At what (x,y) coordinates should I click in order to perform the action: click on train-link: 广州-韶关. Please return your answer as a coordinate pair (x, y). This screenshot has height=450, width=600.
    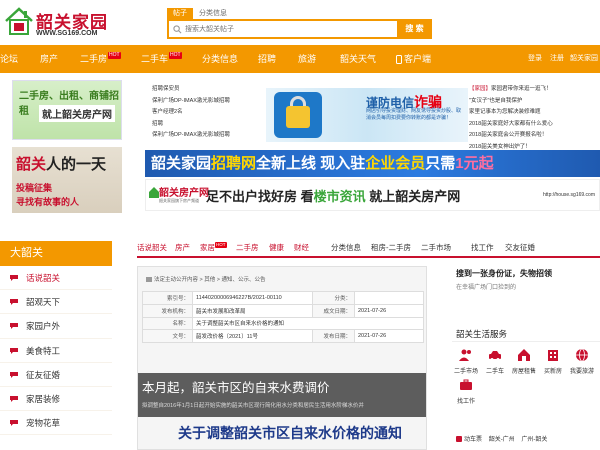
    Looking at the image, I should click on (534, 440).